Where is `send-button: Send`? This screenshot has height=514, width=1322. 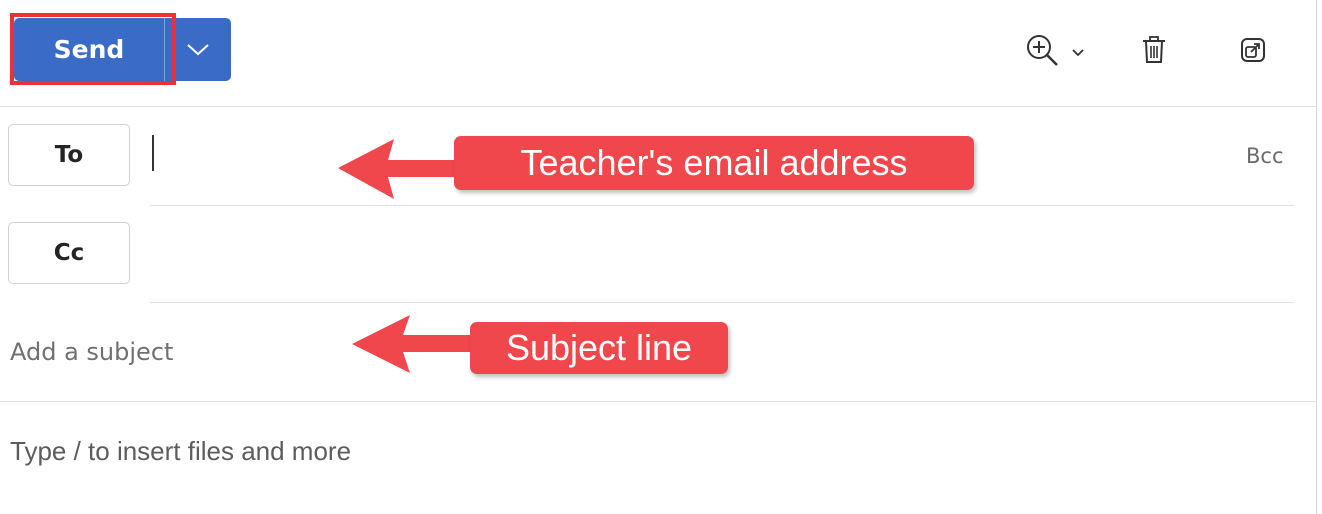 send-button: Send is located at coordinates (89, 49).